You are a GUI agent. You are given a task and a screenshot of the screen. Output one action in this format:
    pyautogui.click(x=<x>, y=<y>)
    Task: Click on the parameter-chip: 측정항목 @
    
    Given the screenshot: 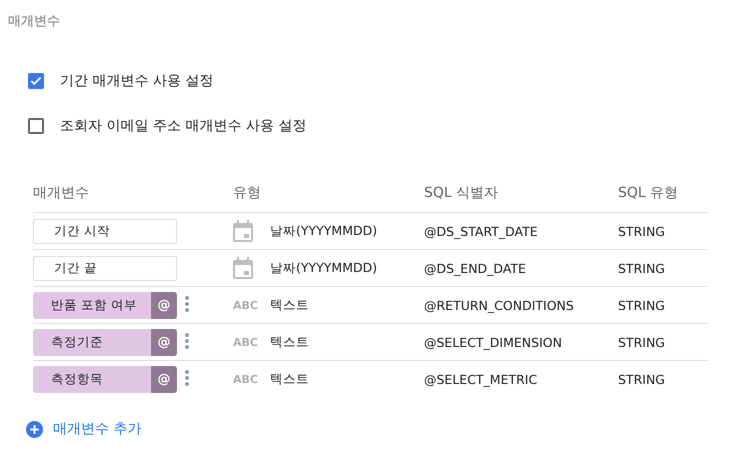 What is the action you would take?
    pyautogui.click(x=105, y=379)
    